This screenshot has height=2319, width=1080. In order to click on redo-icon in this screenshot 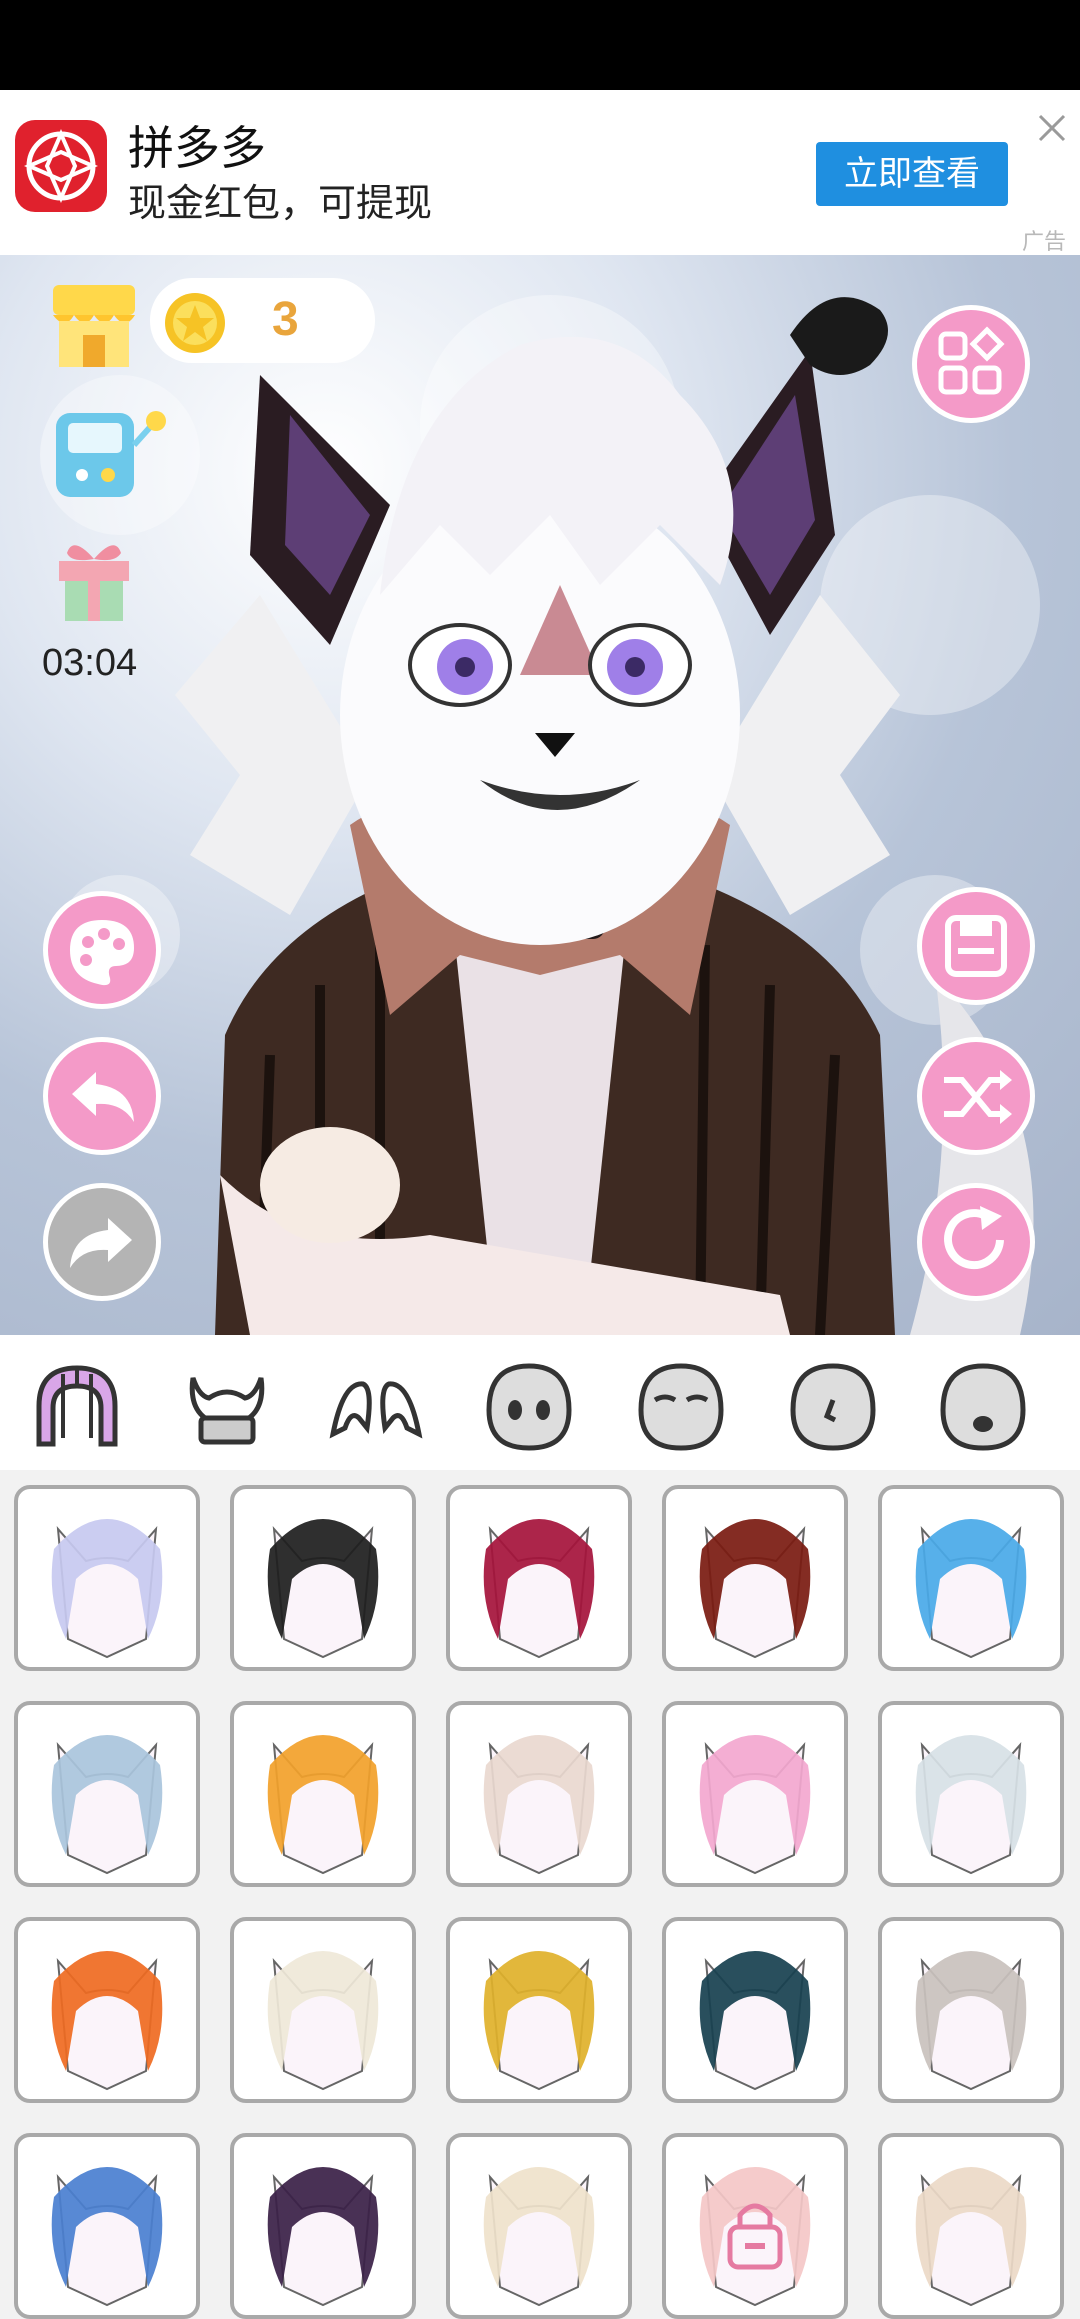, I will do `click(101, 1243)`.